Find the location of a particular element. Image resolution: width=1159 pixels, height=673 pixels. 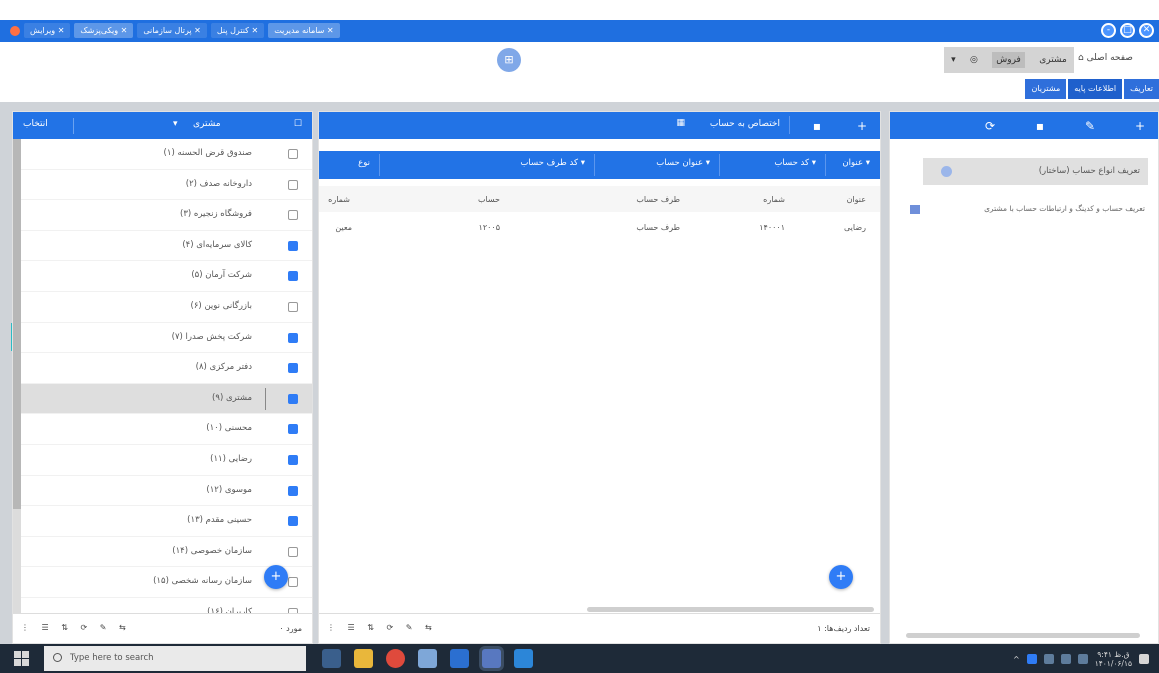

vertical-scrollbar is located at coordinates (17, 376).